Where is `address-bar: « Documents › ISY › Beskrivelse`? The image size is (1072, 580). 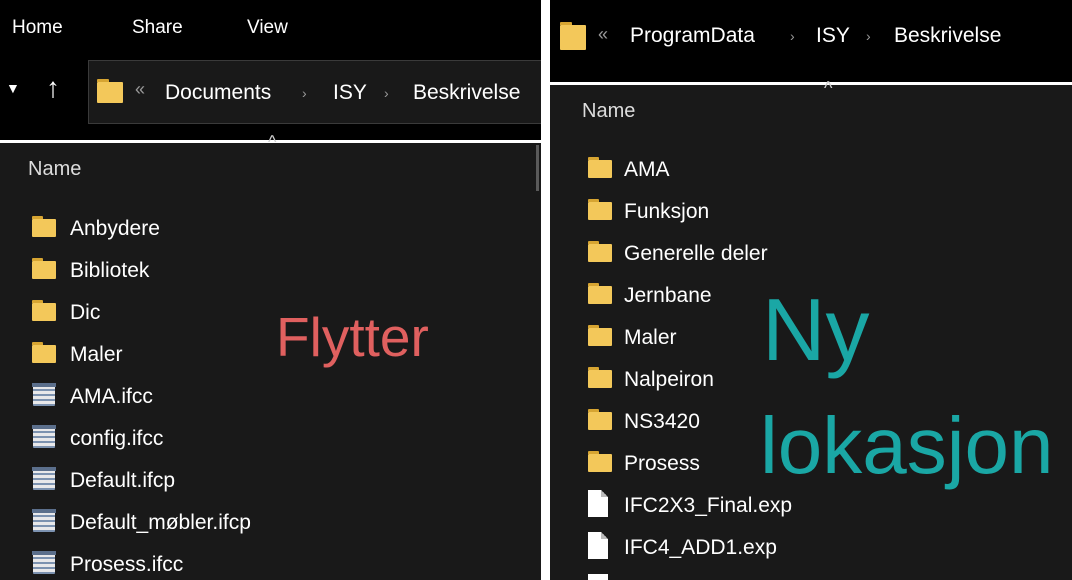 address-bar: « Documents › ISY › Beskrivelse is located at coordinates (314, 92).